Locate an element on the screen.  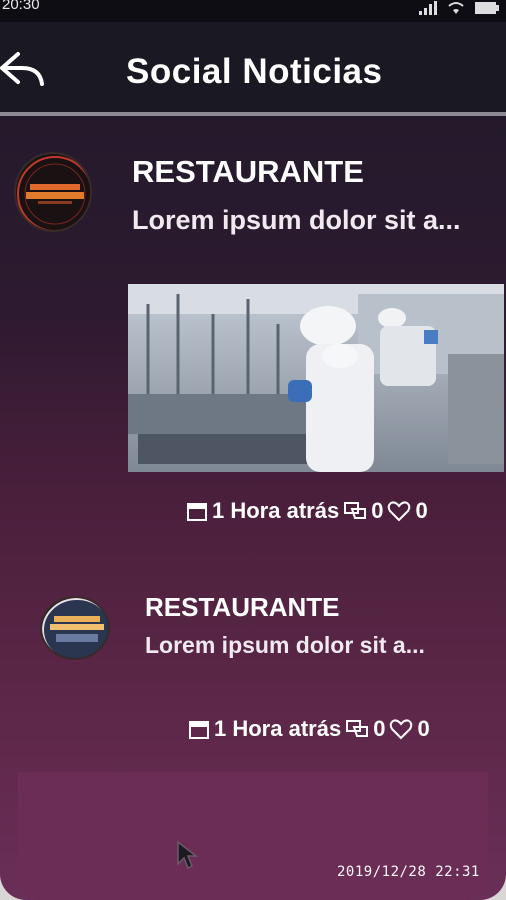
bottom-bar is located at coordinates (253, 836).